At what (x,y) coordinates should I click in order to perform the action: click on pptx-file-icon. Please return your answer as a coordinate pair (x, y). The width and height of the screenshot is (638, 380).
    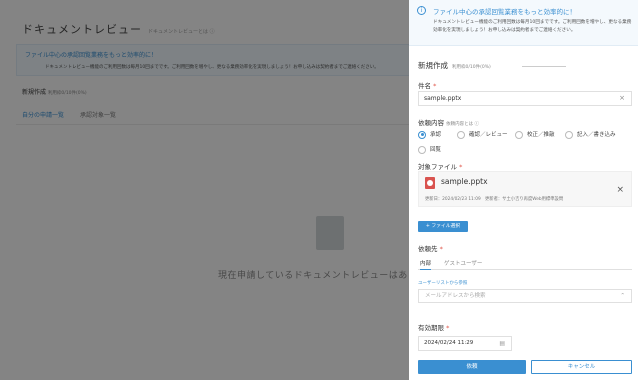
    Looking at the image, I should click on (430, 183).